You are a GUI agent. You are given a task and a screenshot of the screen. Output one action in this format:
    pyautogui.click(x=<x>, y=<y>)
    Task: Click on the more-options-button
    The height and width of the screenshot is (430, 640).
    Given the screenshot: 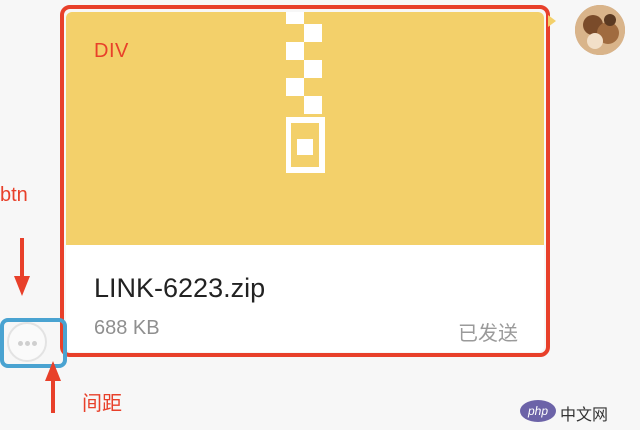 What is the action you would take?
    pyautogui.click(x=27, y=342)
    